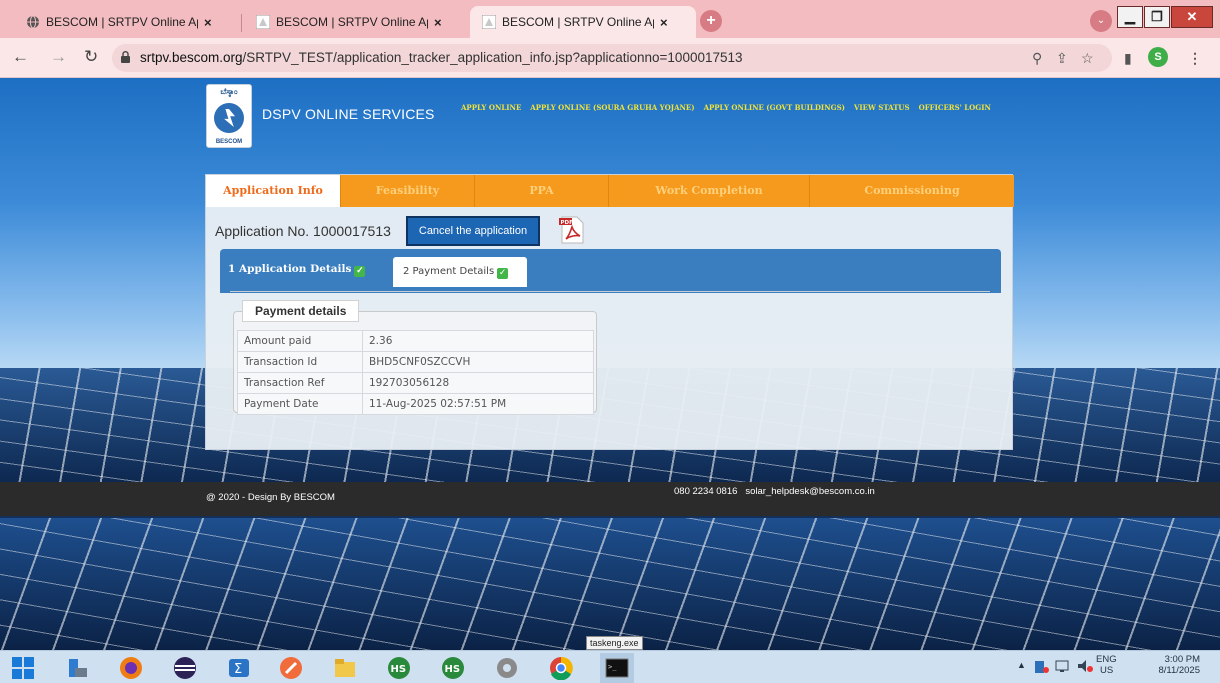 The image size is (1220, 683). I want to click on profile-avatar: S, so click(1158, 57).